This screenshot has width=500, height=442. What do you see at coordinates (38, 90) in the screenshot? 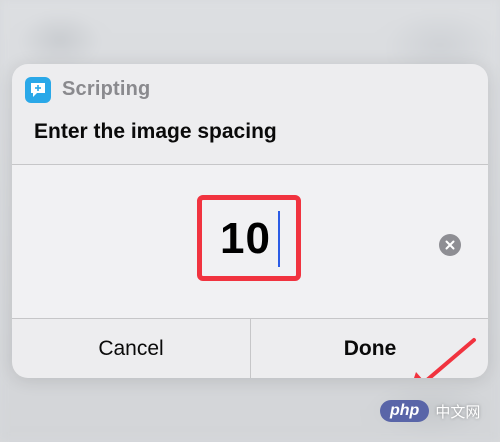
I see `scripting-app-icon` at bounding box center [38, 90].